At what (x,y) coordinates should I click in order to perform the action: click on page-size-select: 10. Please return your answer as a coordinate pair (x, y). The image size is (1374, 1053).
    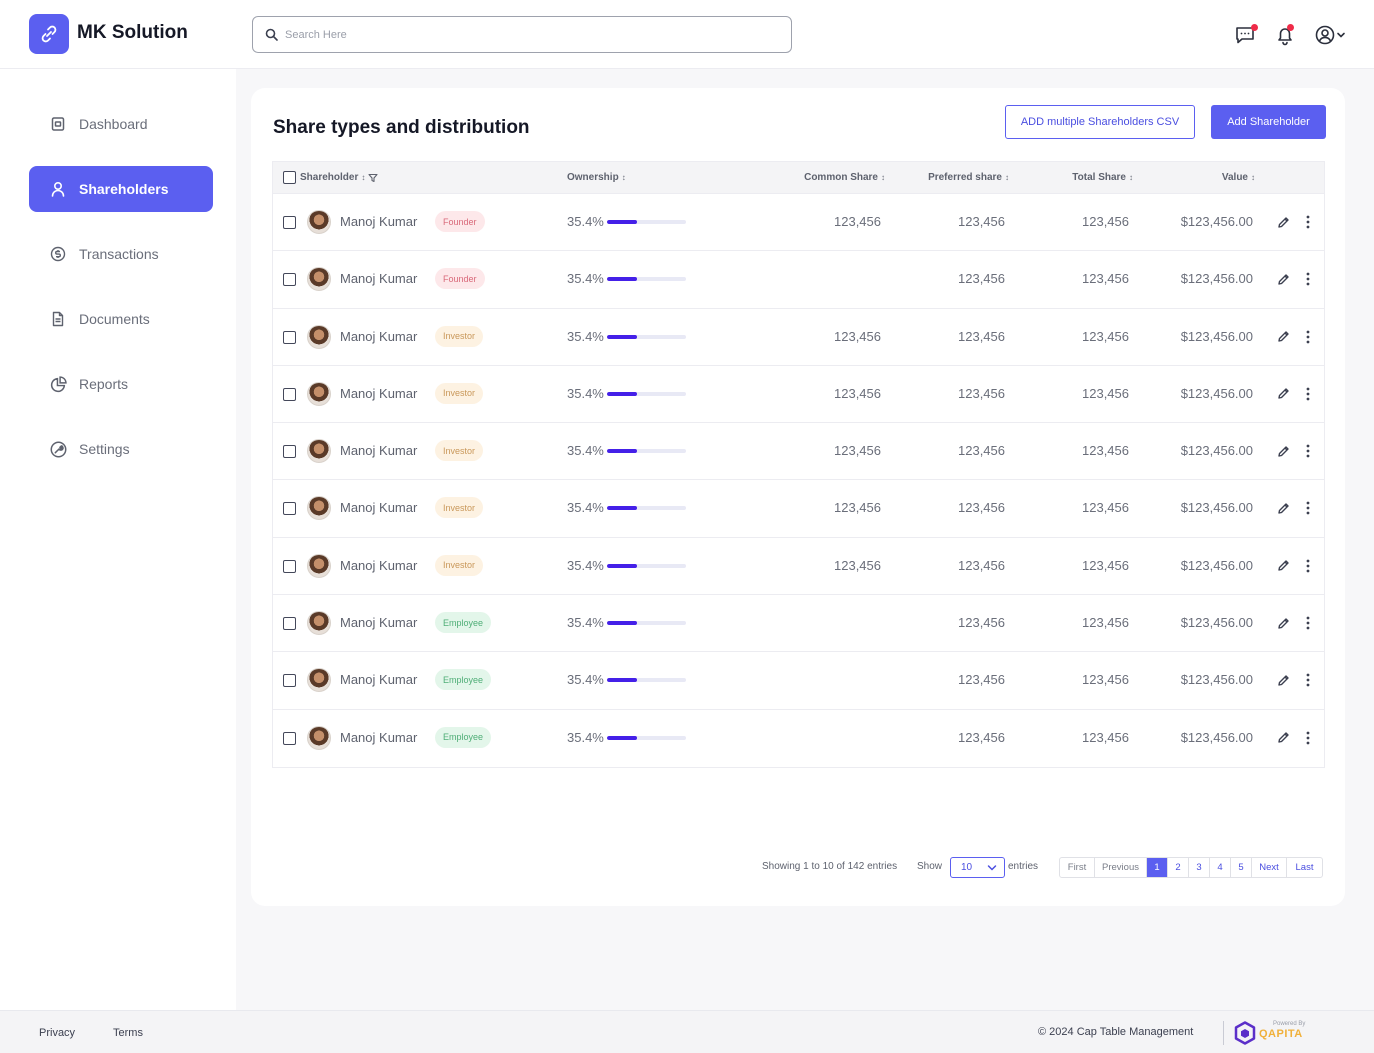
    Looking at the image, I should click on (977, 867).